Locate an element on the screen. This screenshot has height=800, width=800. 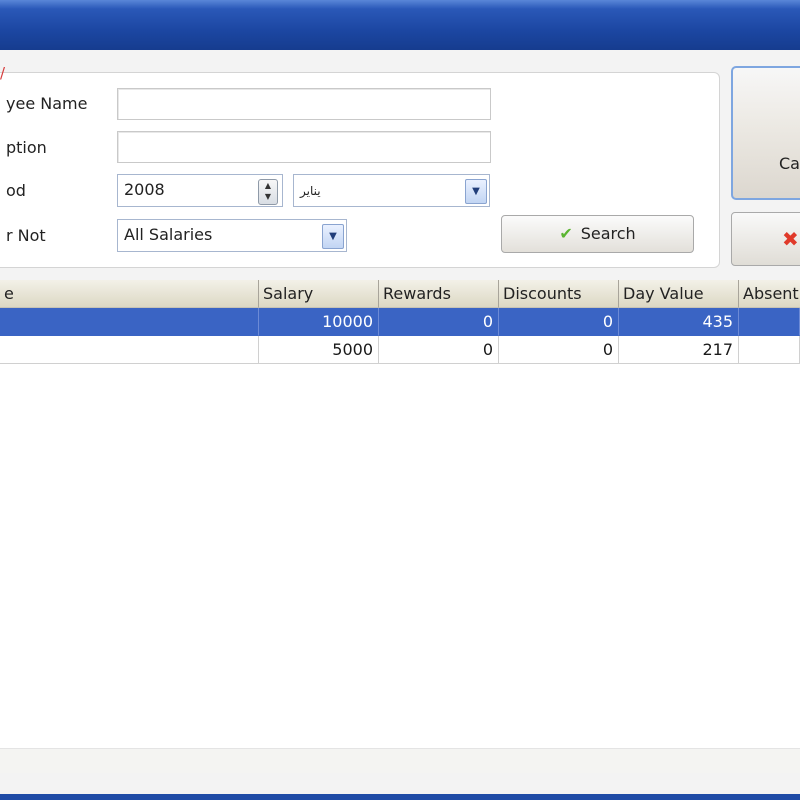
description-label: ption is located at coordinates (26, 147).